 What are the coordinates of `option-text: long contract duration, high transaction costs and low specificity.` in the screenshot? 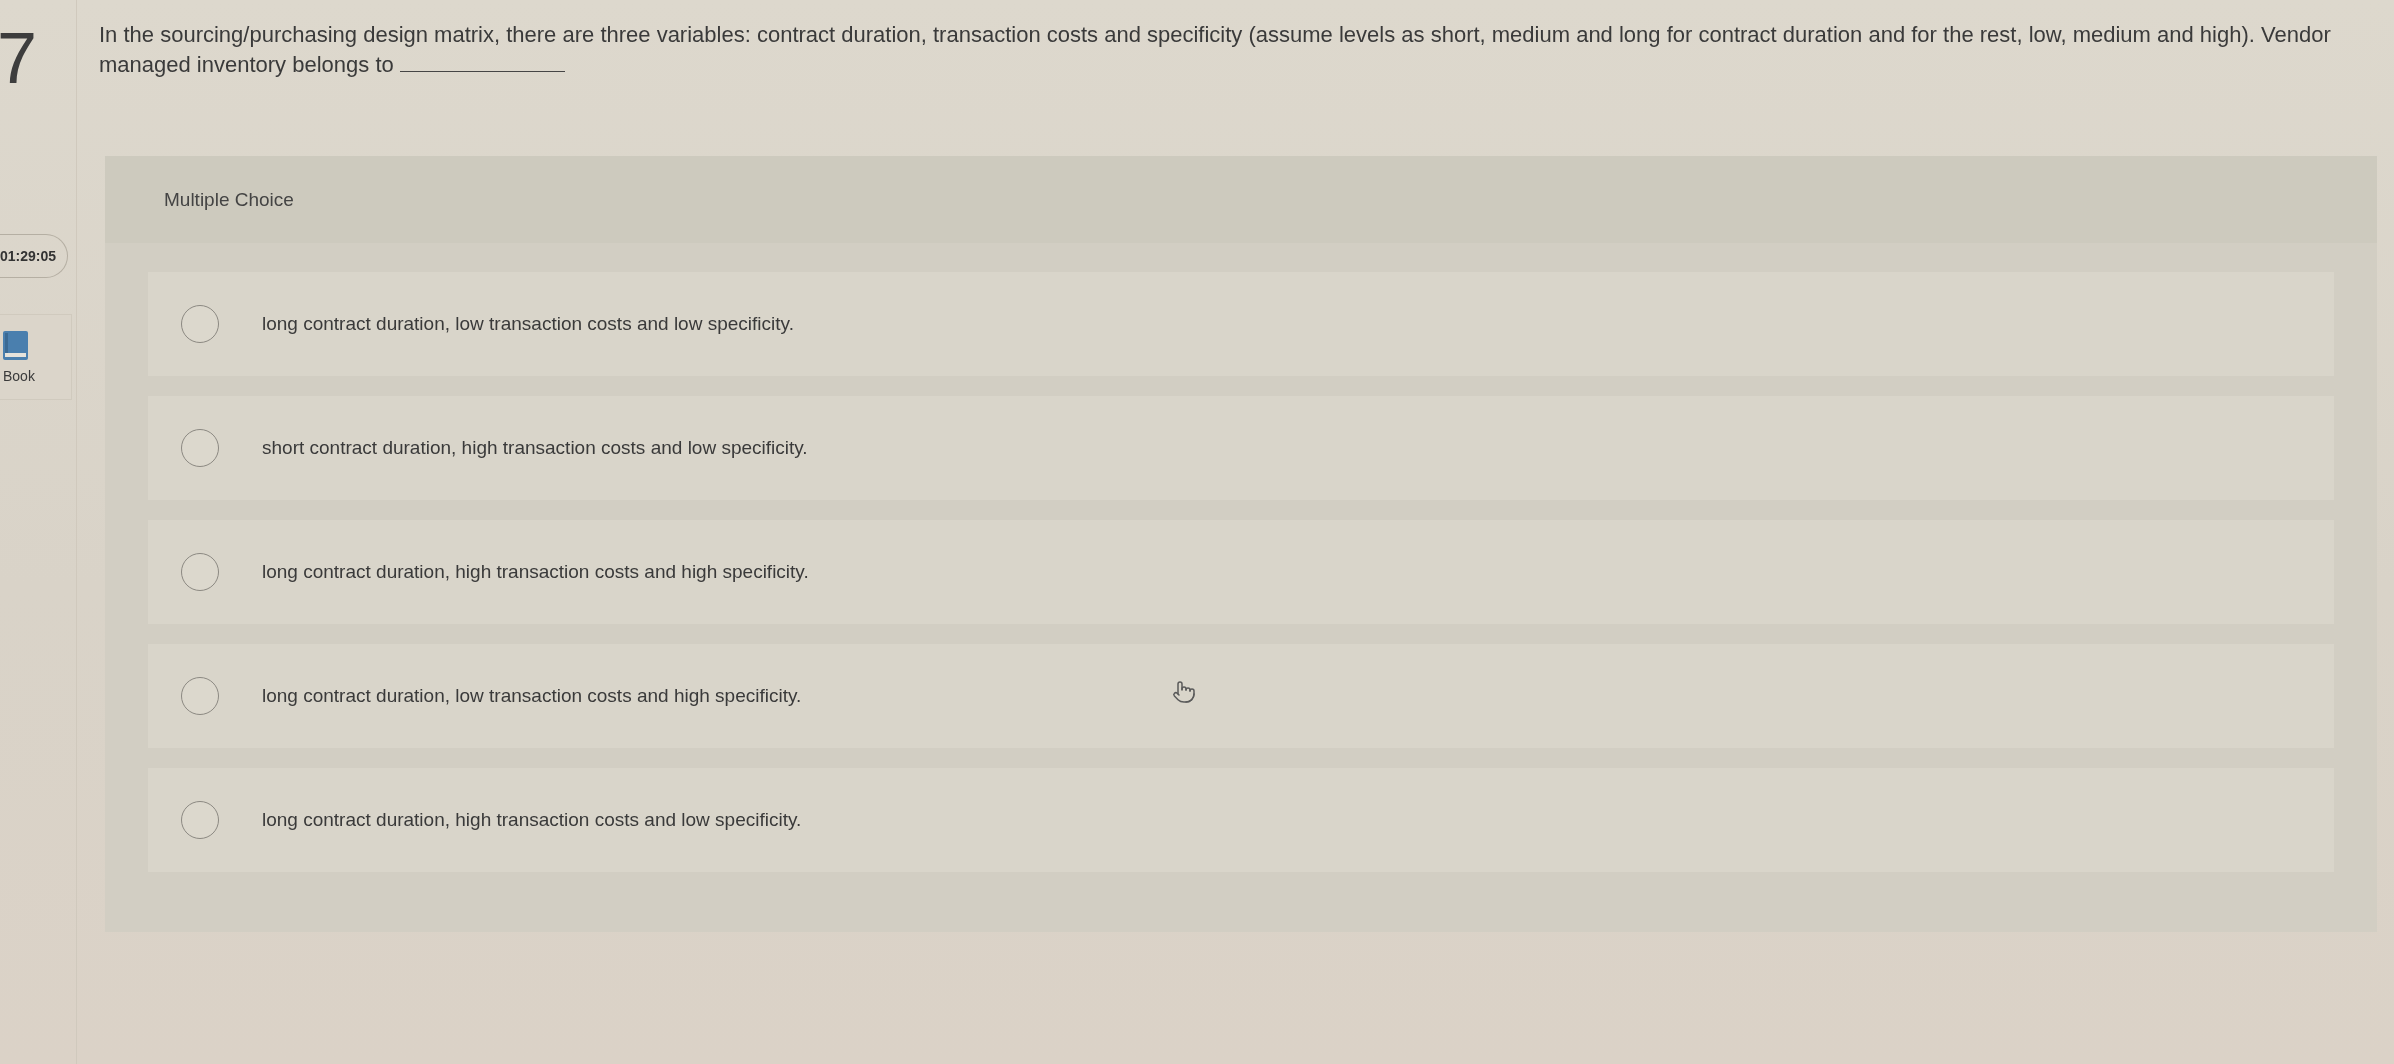 It's located at (532, 820).